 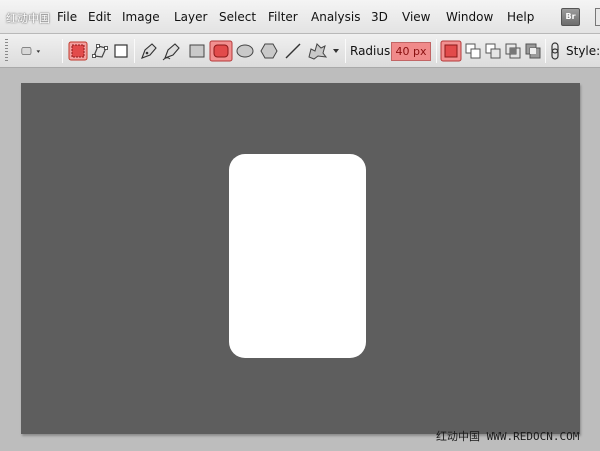 I want to click on rectangle-tool-icon, so click(x=197, y=51).